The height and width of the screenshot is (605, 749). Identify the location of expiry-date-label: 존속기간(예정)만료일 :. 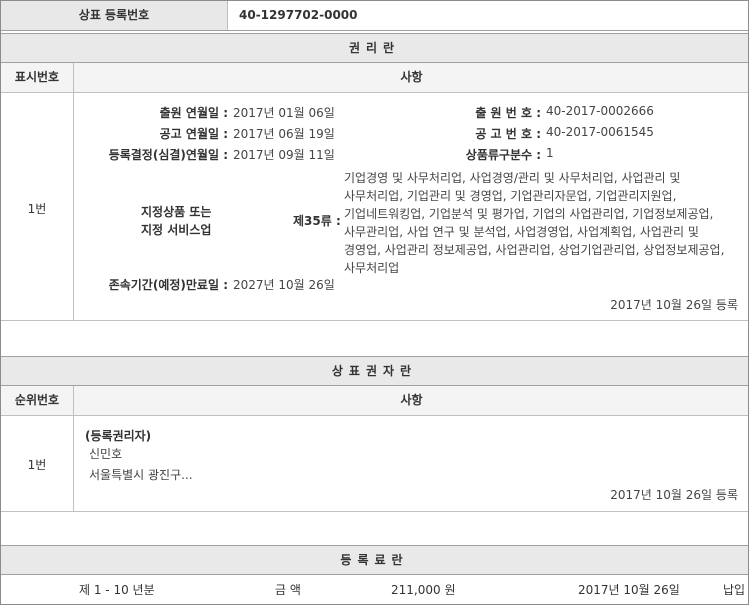
(168, 285).